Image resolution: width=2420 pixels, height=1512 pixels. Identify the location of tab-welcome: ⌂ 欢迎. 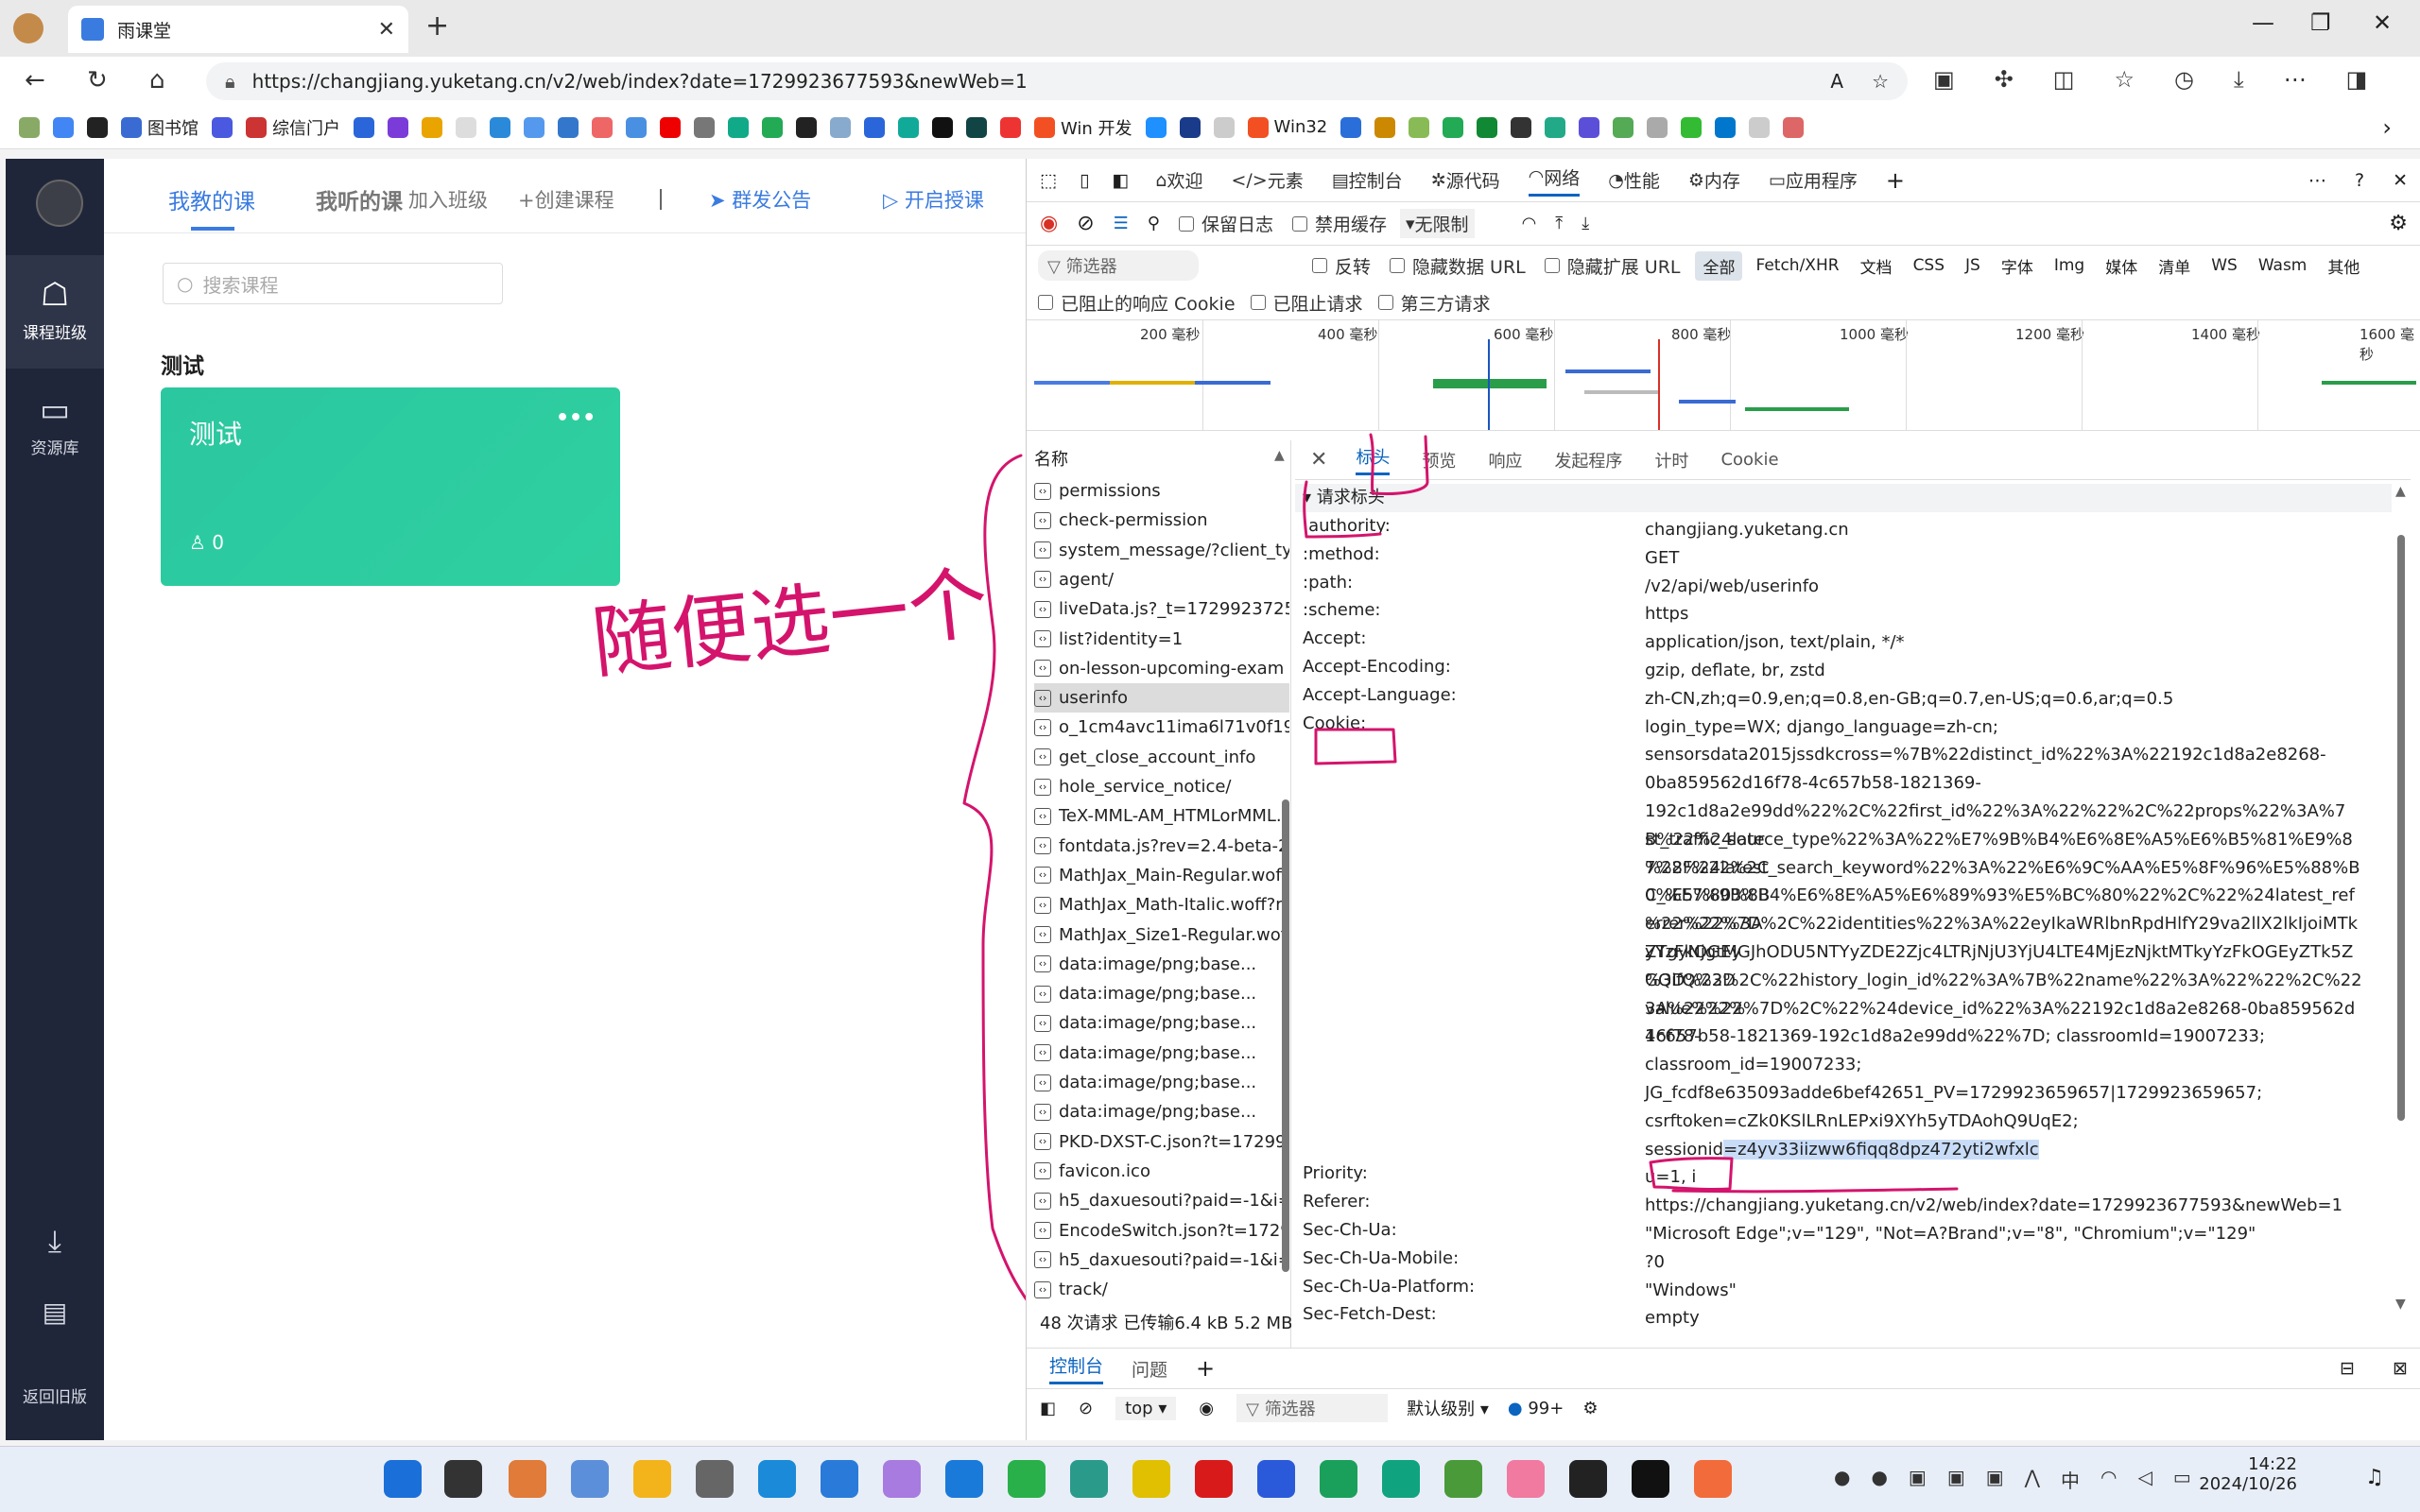
(1178, 180).